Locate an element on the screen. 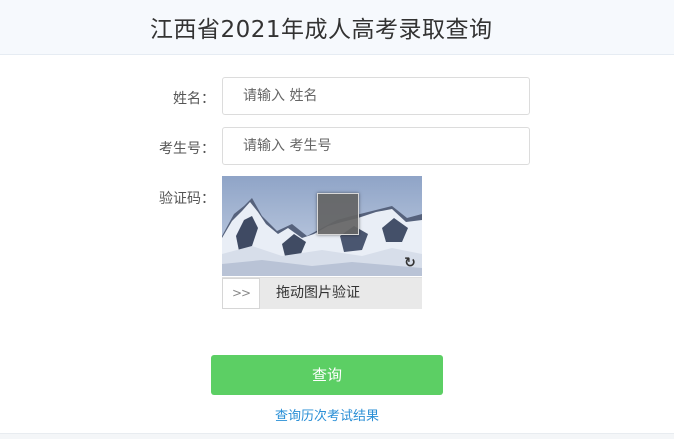 The width and height of the screenshot is (674, 439). captcha-puzzle-piece is located at coordinates (338, 214).